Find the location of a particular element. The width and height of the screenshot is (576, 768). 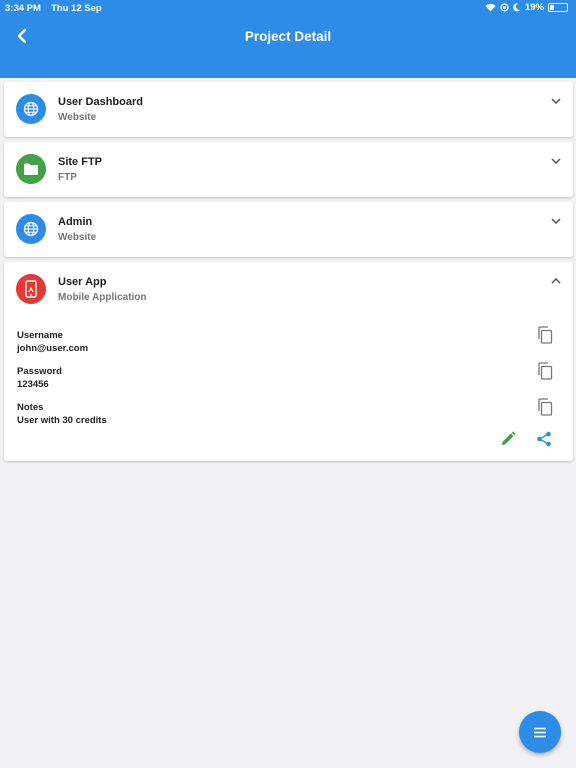

status-time: 3:34 PM is located at coordinates (23, 8).